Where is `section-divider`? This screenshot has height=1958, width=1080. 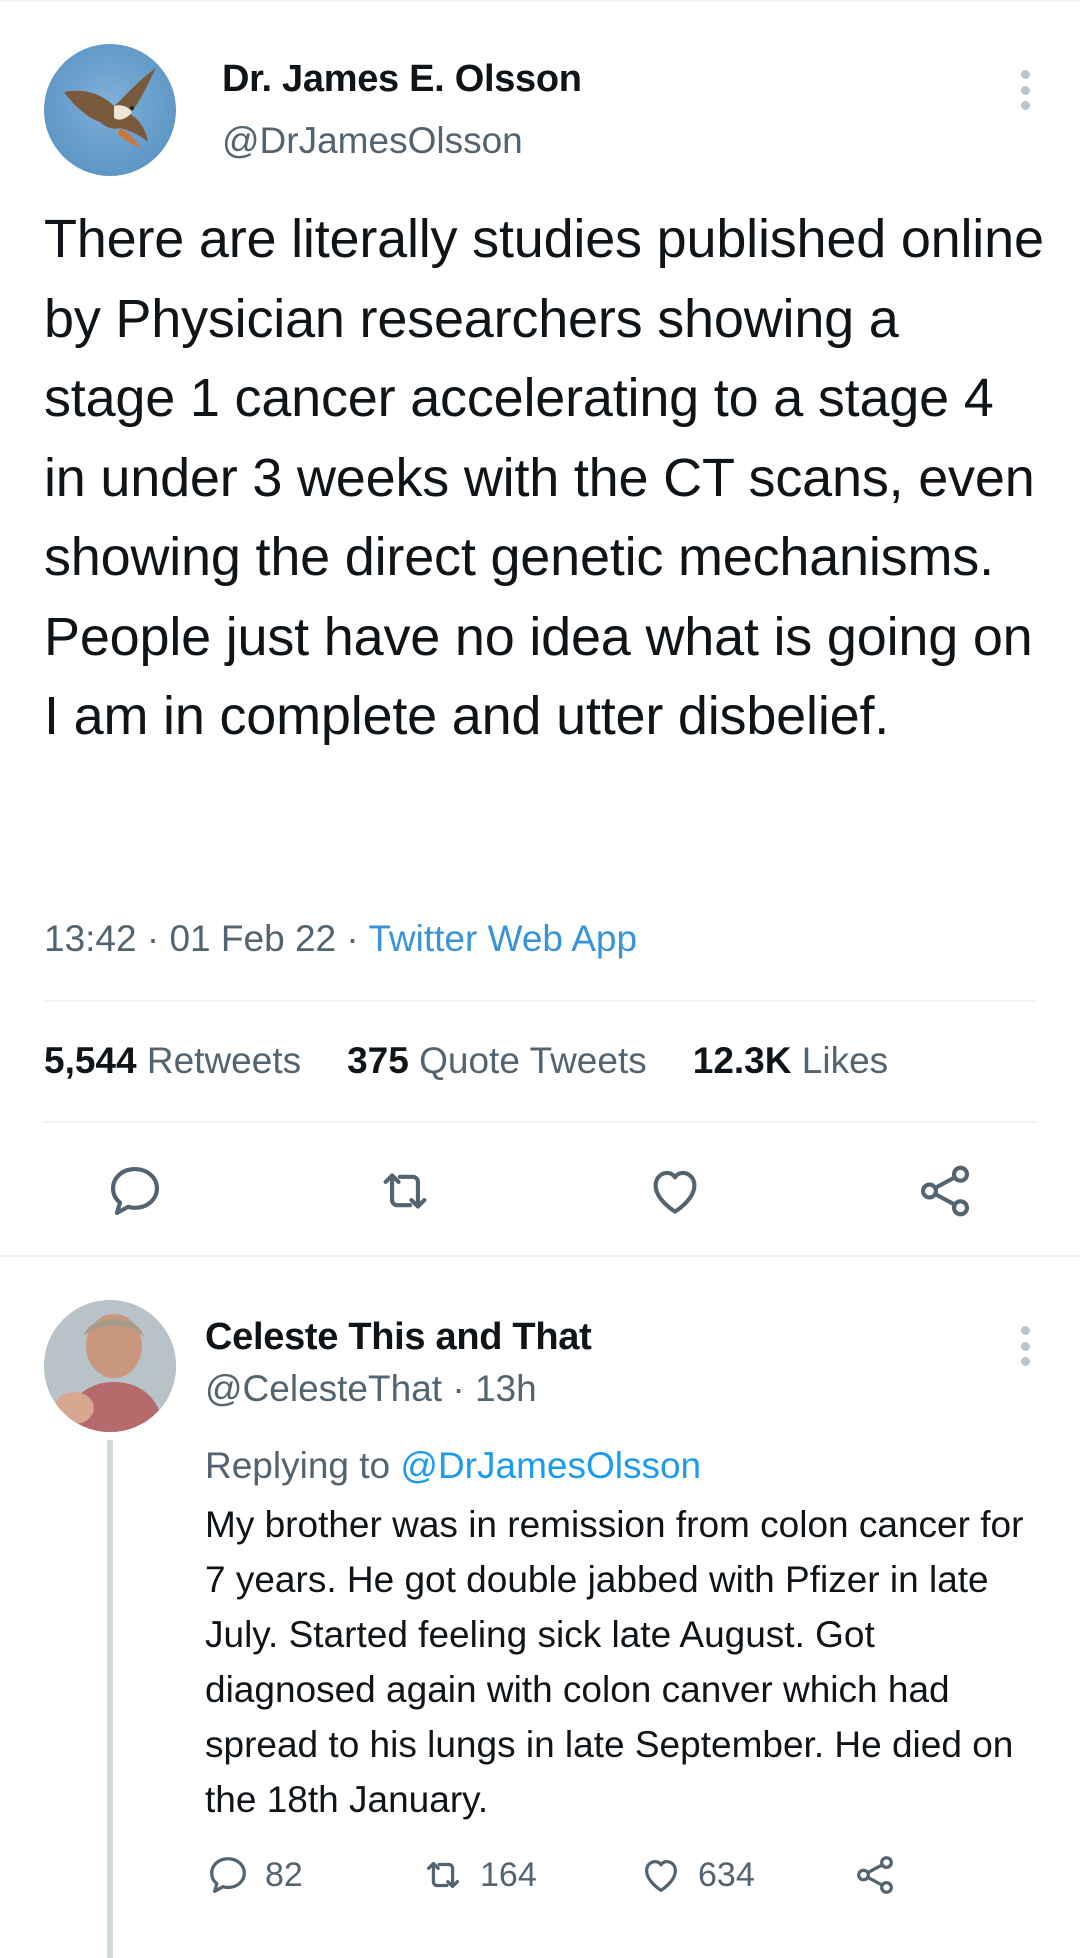
section-divider is located at coordinates (540, 1256).